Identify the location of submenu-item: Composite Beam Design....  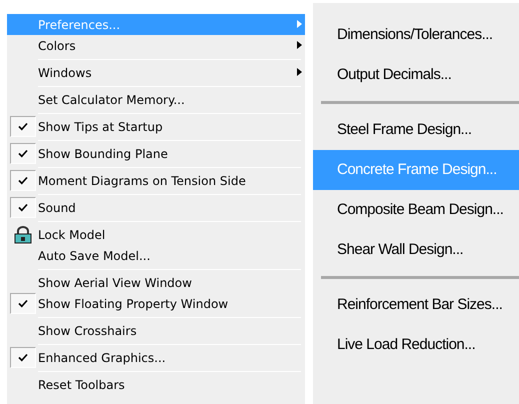
(416, 210).